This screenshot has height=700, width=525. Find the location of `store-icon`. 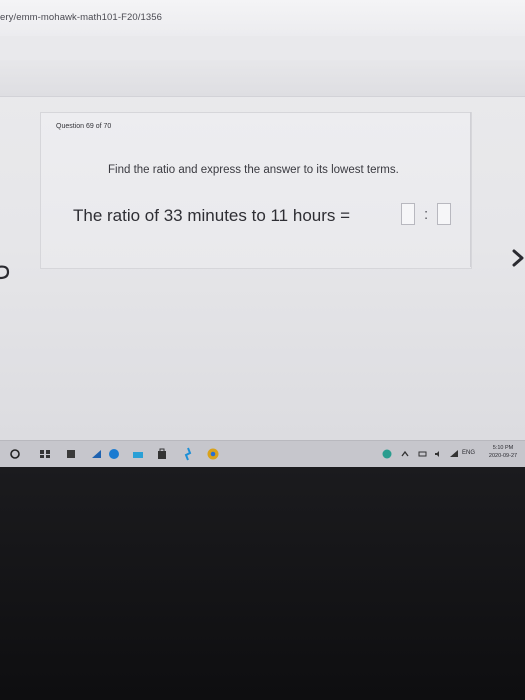

store-icon is located at coordinates (162, 454).